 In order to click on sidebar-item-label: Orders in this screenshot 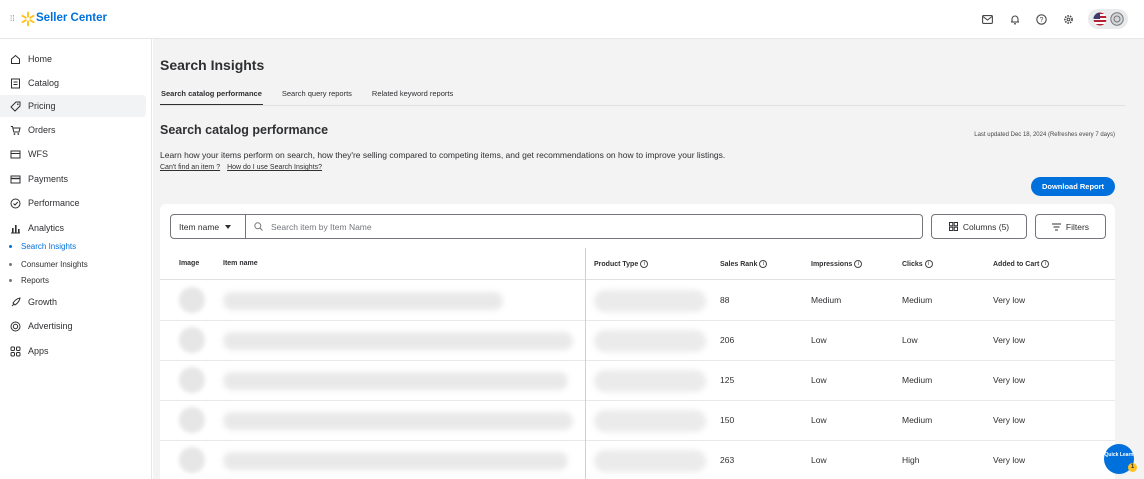, I will do `click(42, 130)`.